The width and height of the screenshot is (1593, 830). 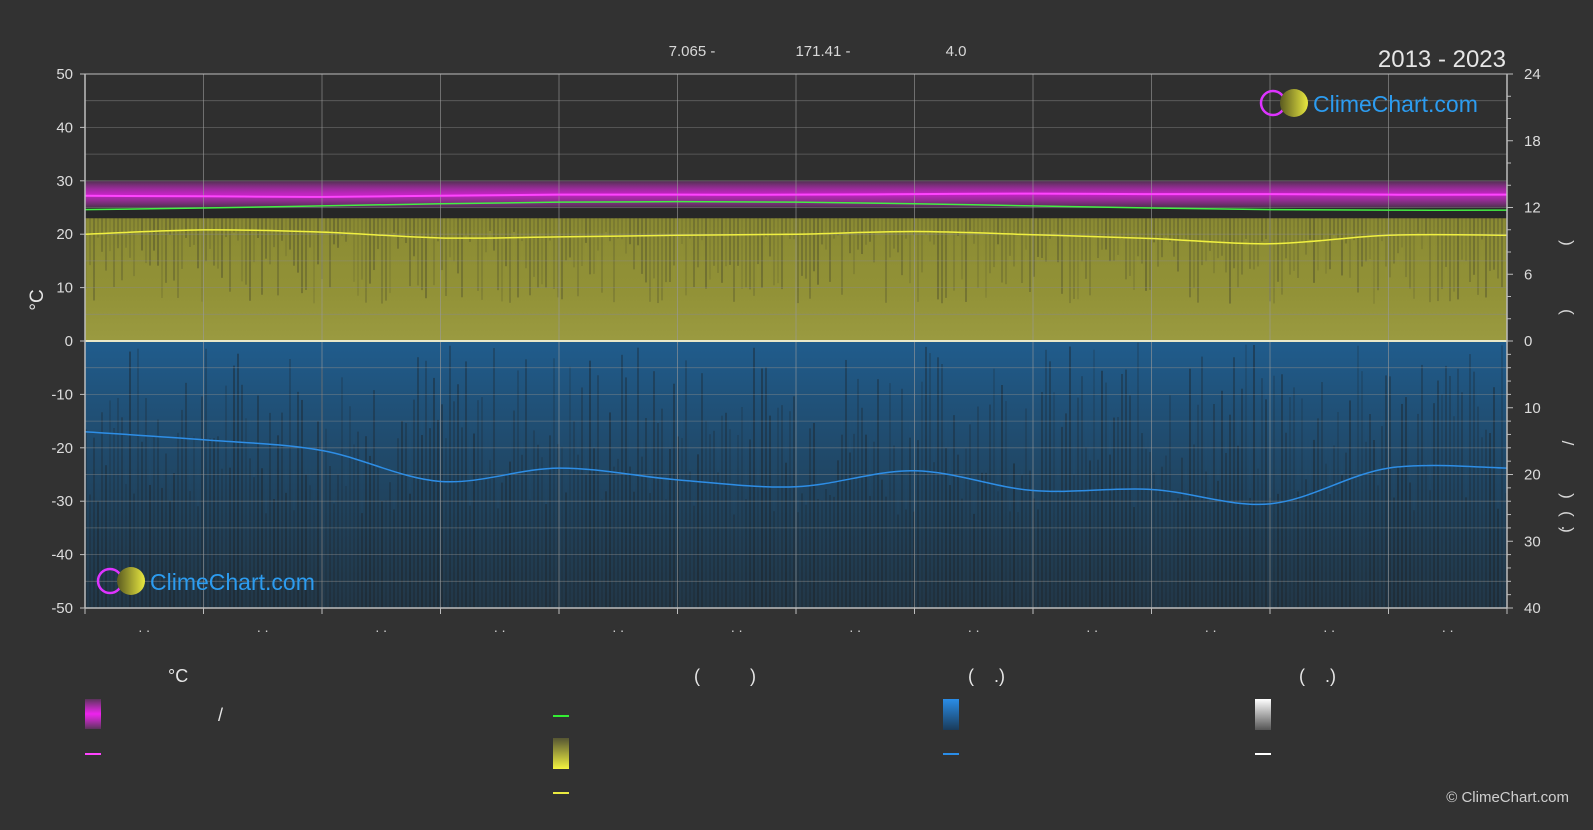 I want to click on right-axis-glyph-1: ), so click(x=1567, y=243).